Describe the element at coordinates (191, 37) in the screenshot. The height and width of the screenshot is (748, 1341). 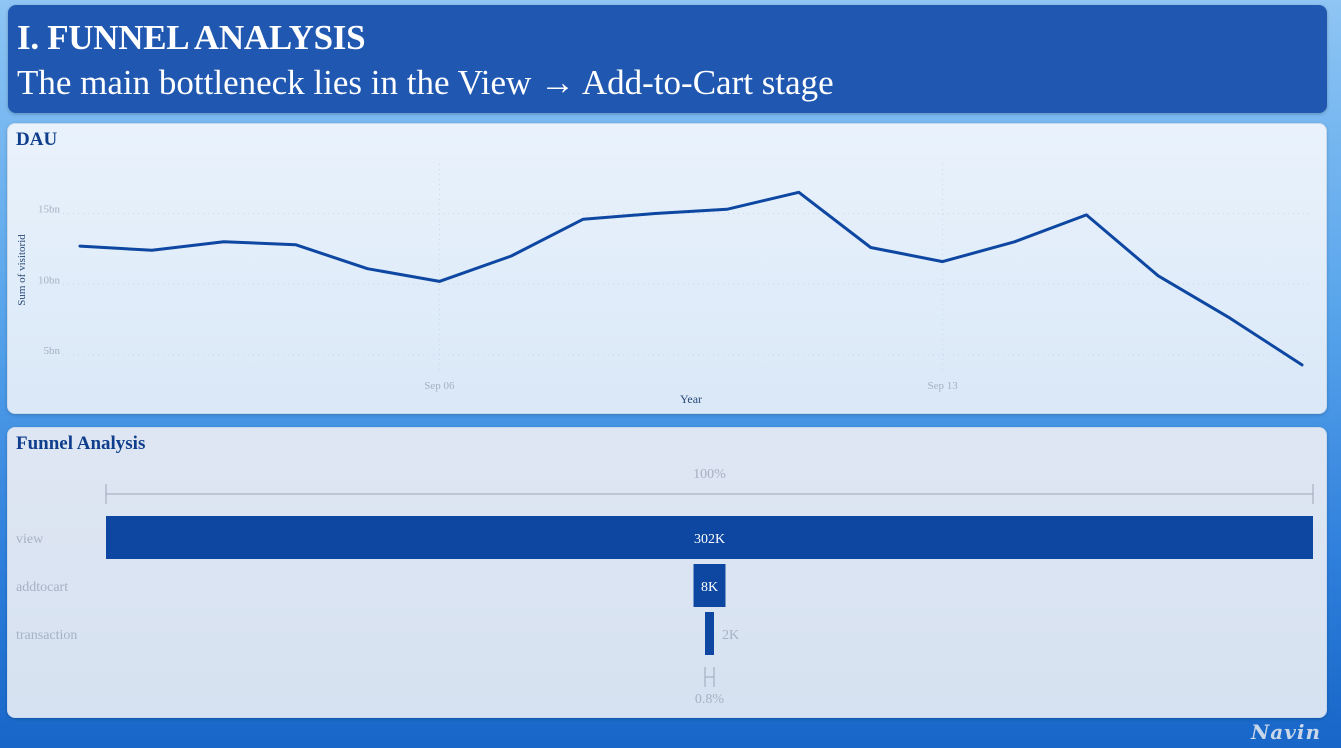
I see `page-title: I. FUNNEL ANALYSIS` at that location.